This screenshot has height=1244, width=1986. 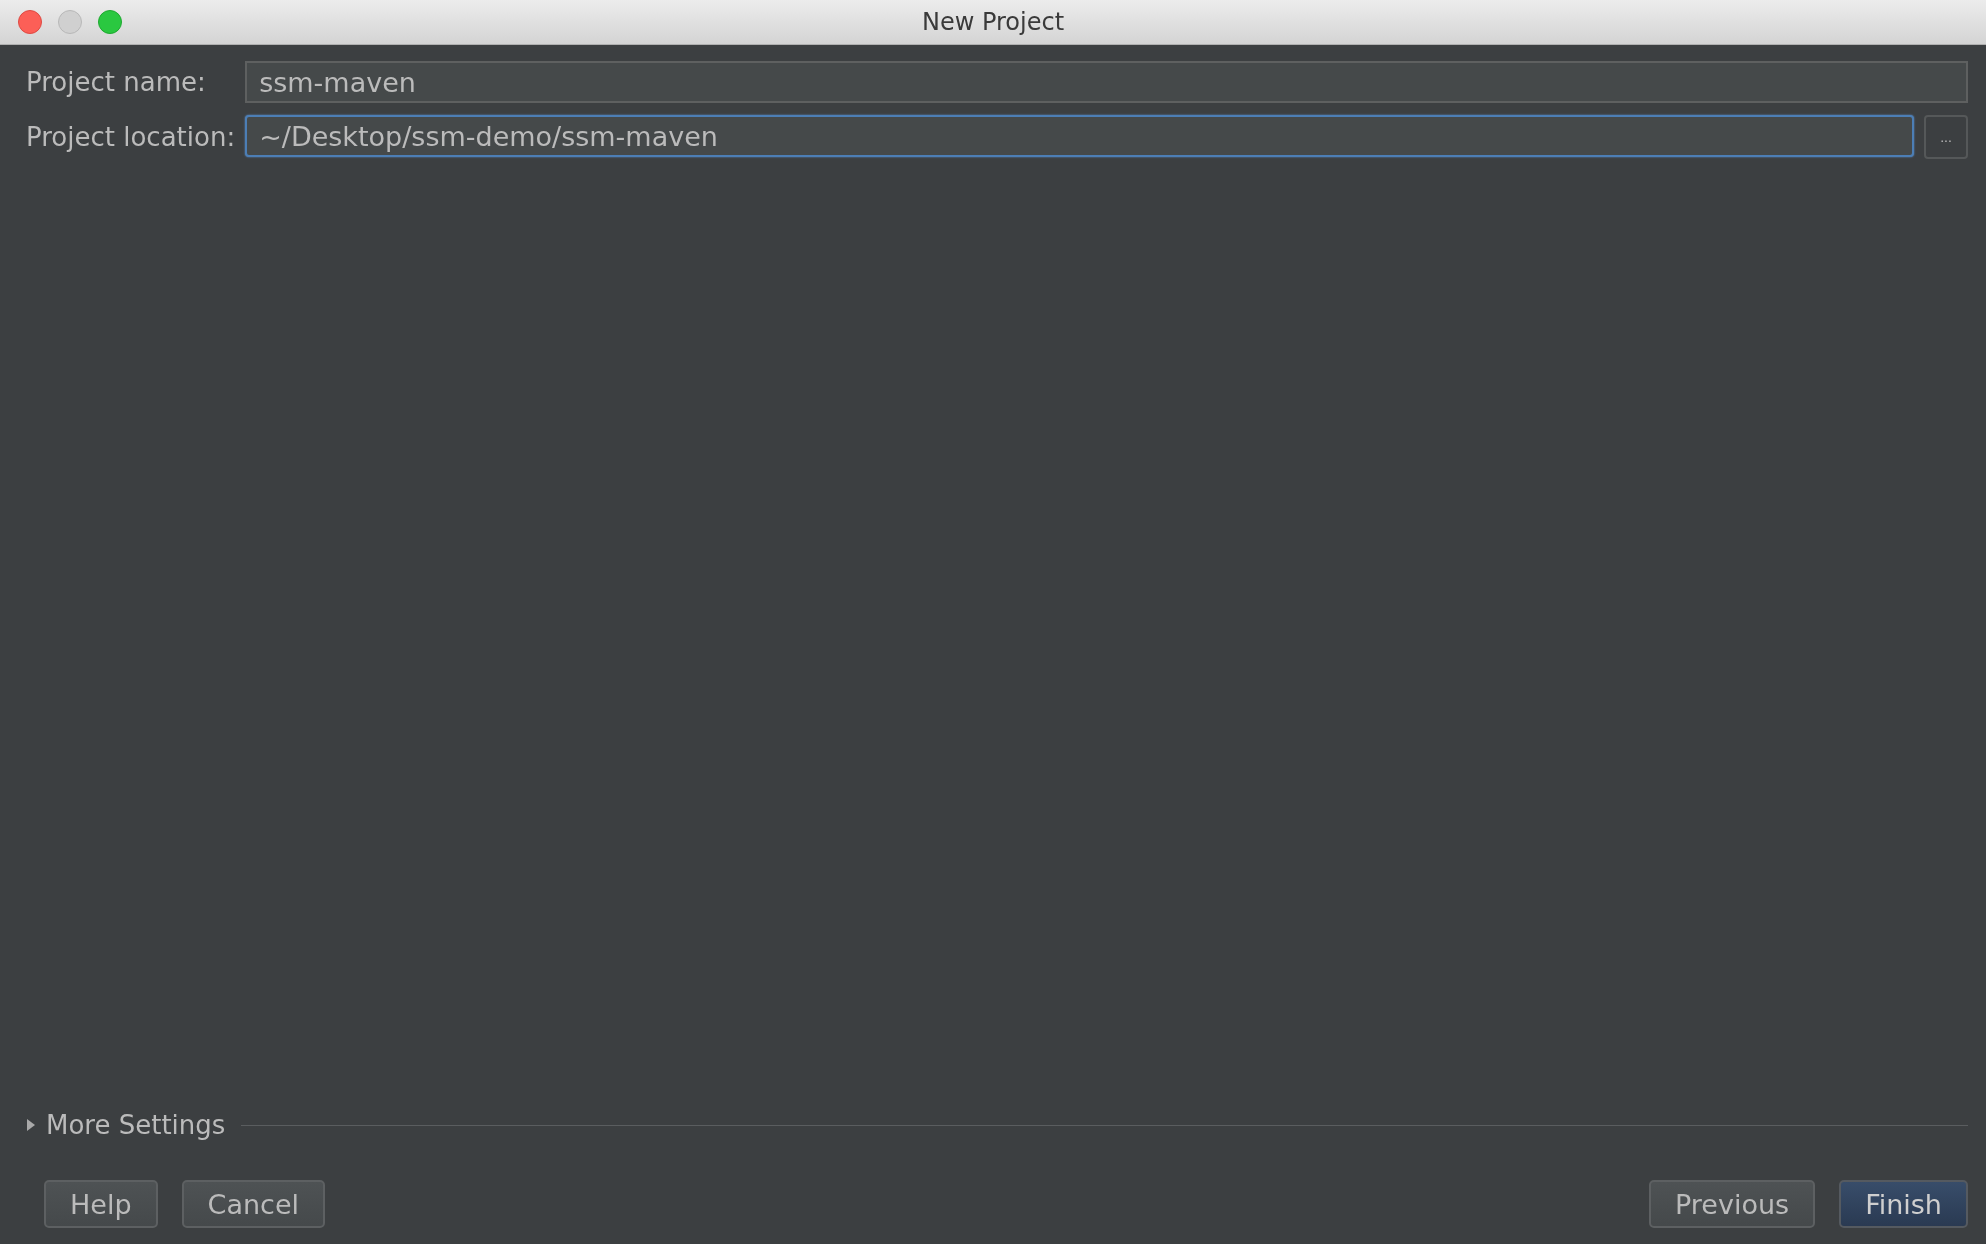 I want to click on text-field: ~/Desktop/ssm-demo/ssm-maven, so click(x=1079, y=136).